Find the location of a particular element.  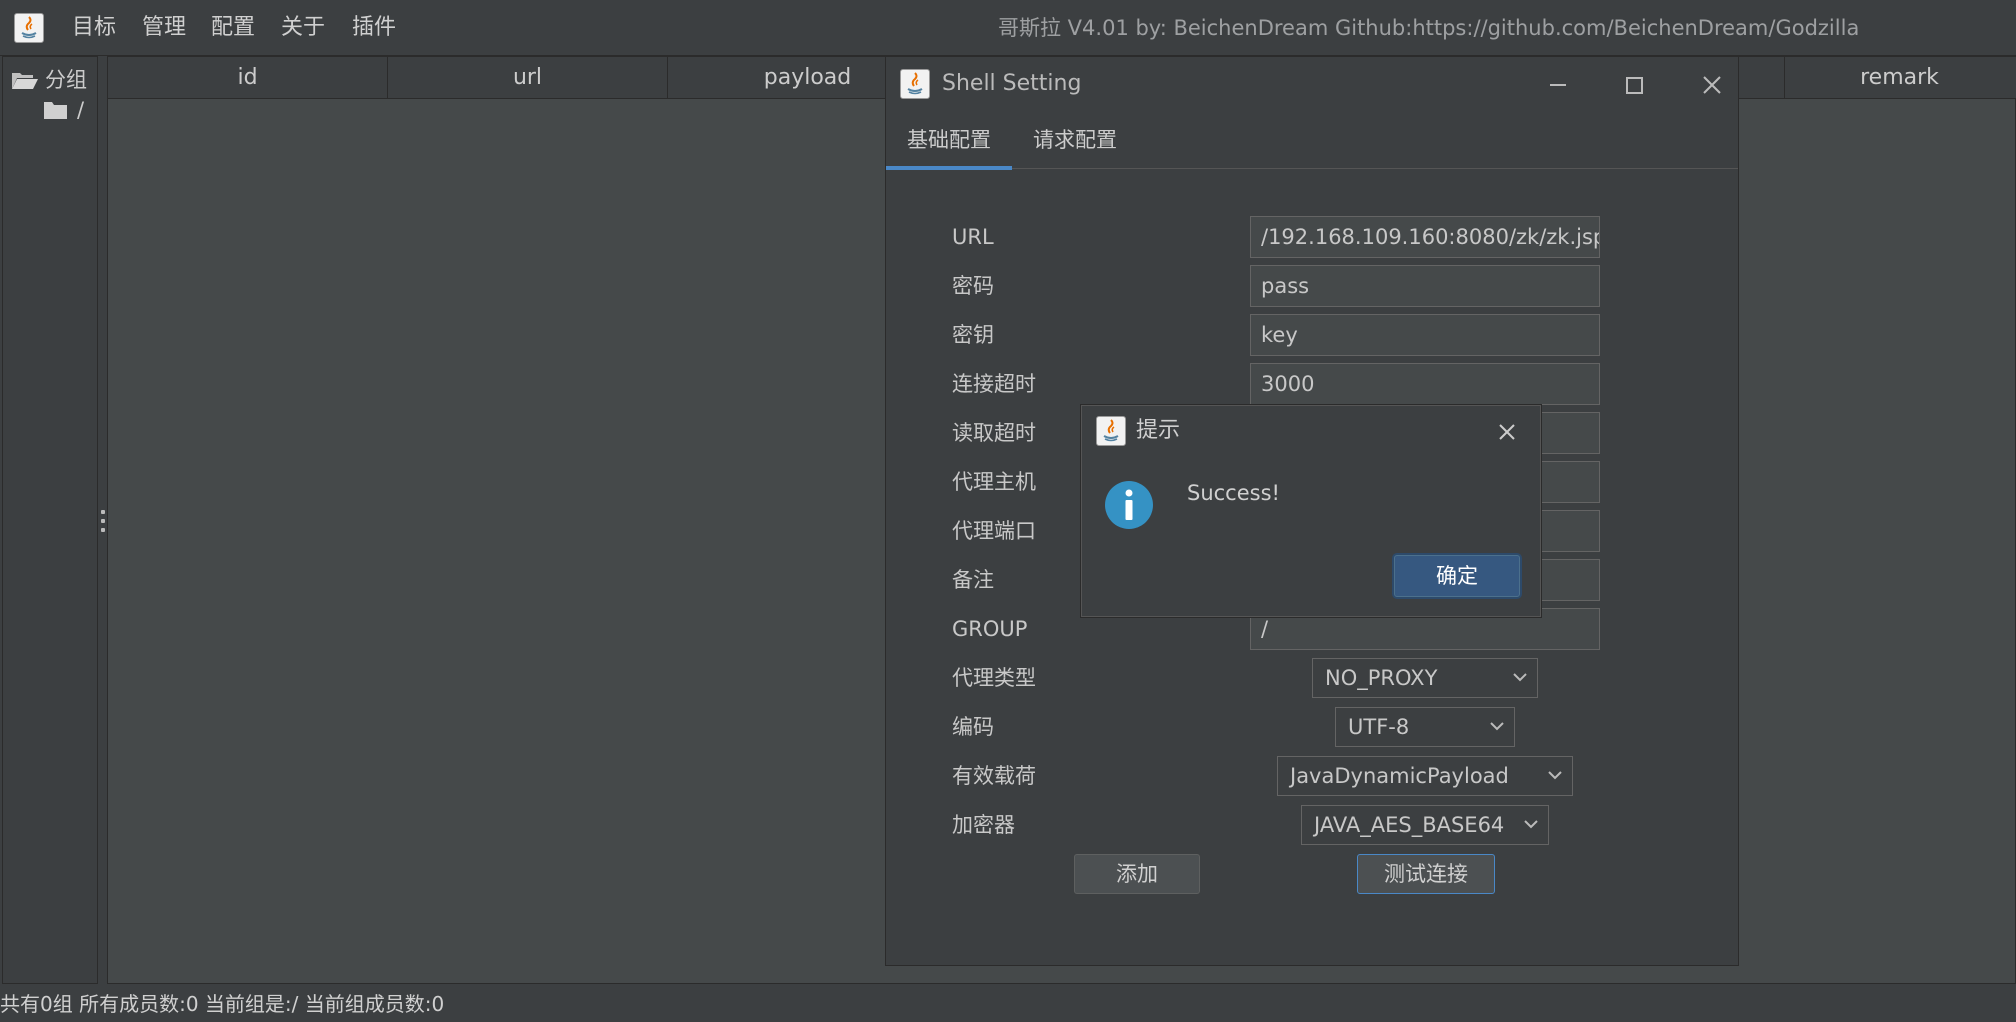

shell-window-titlebar: Shell Setting is located at coordinates (1312, 84).